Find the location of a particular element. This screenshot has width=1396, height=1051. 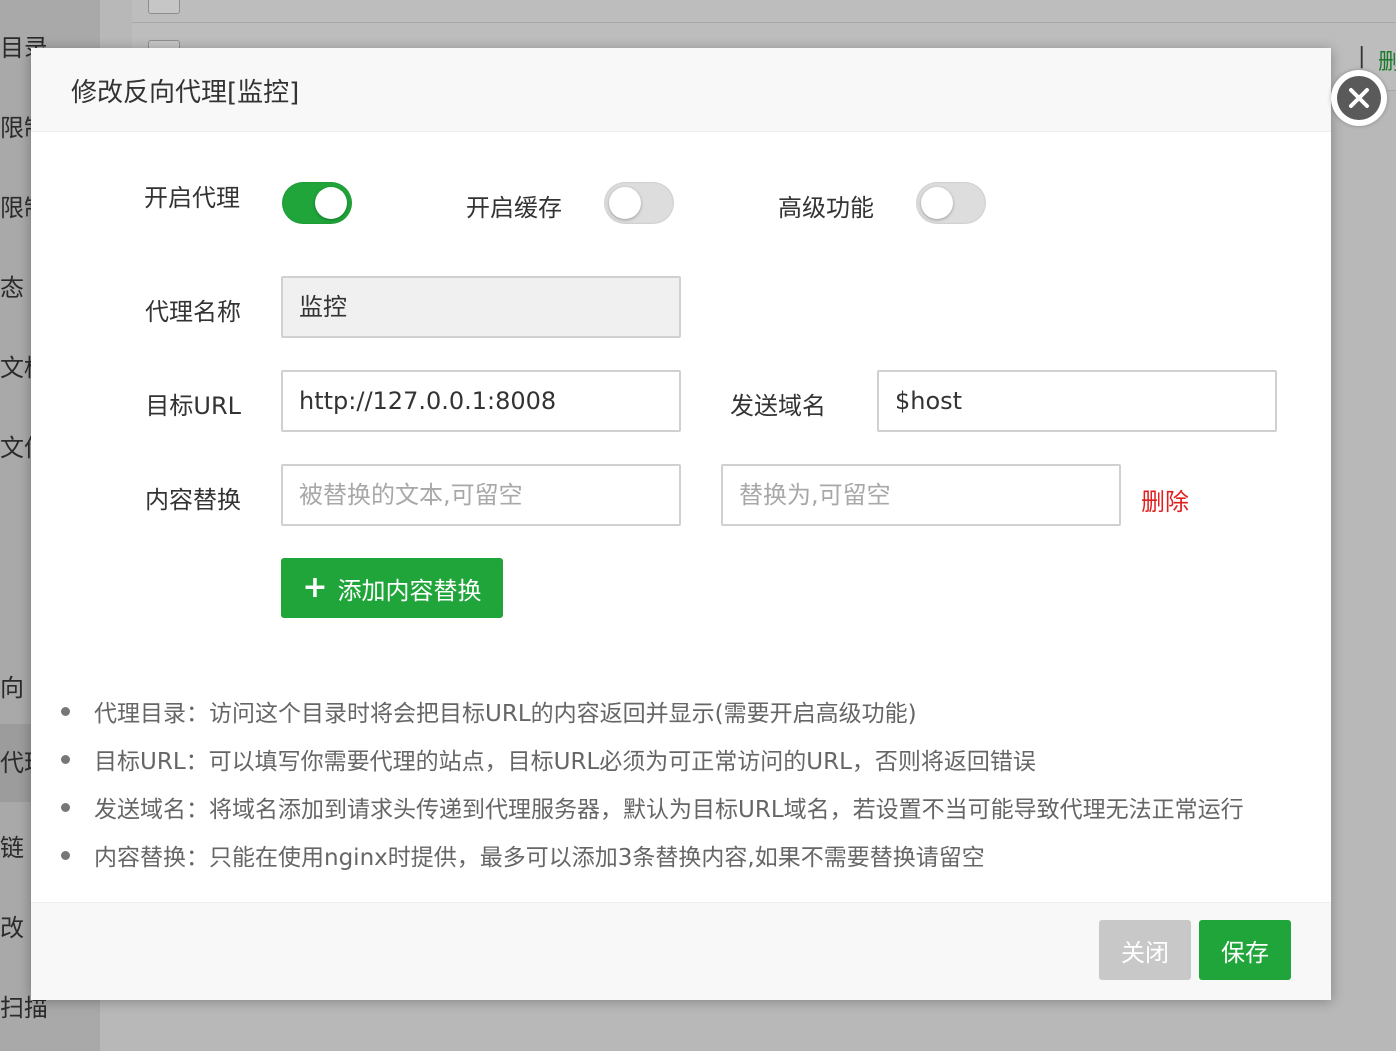

replace-to-input: 替换为,可留空 is located at coordinates (921, 495).